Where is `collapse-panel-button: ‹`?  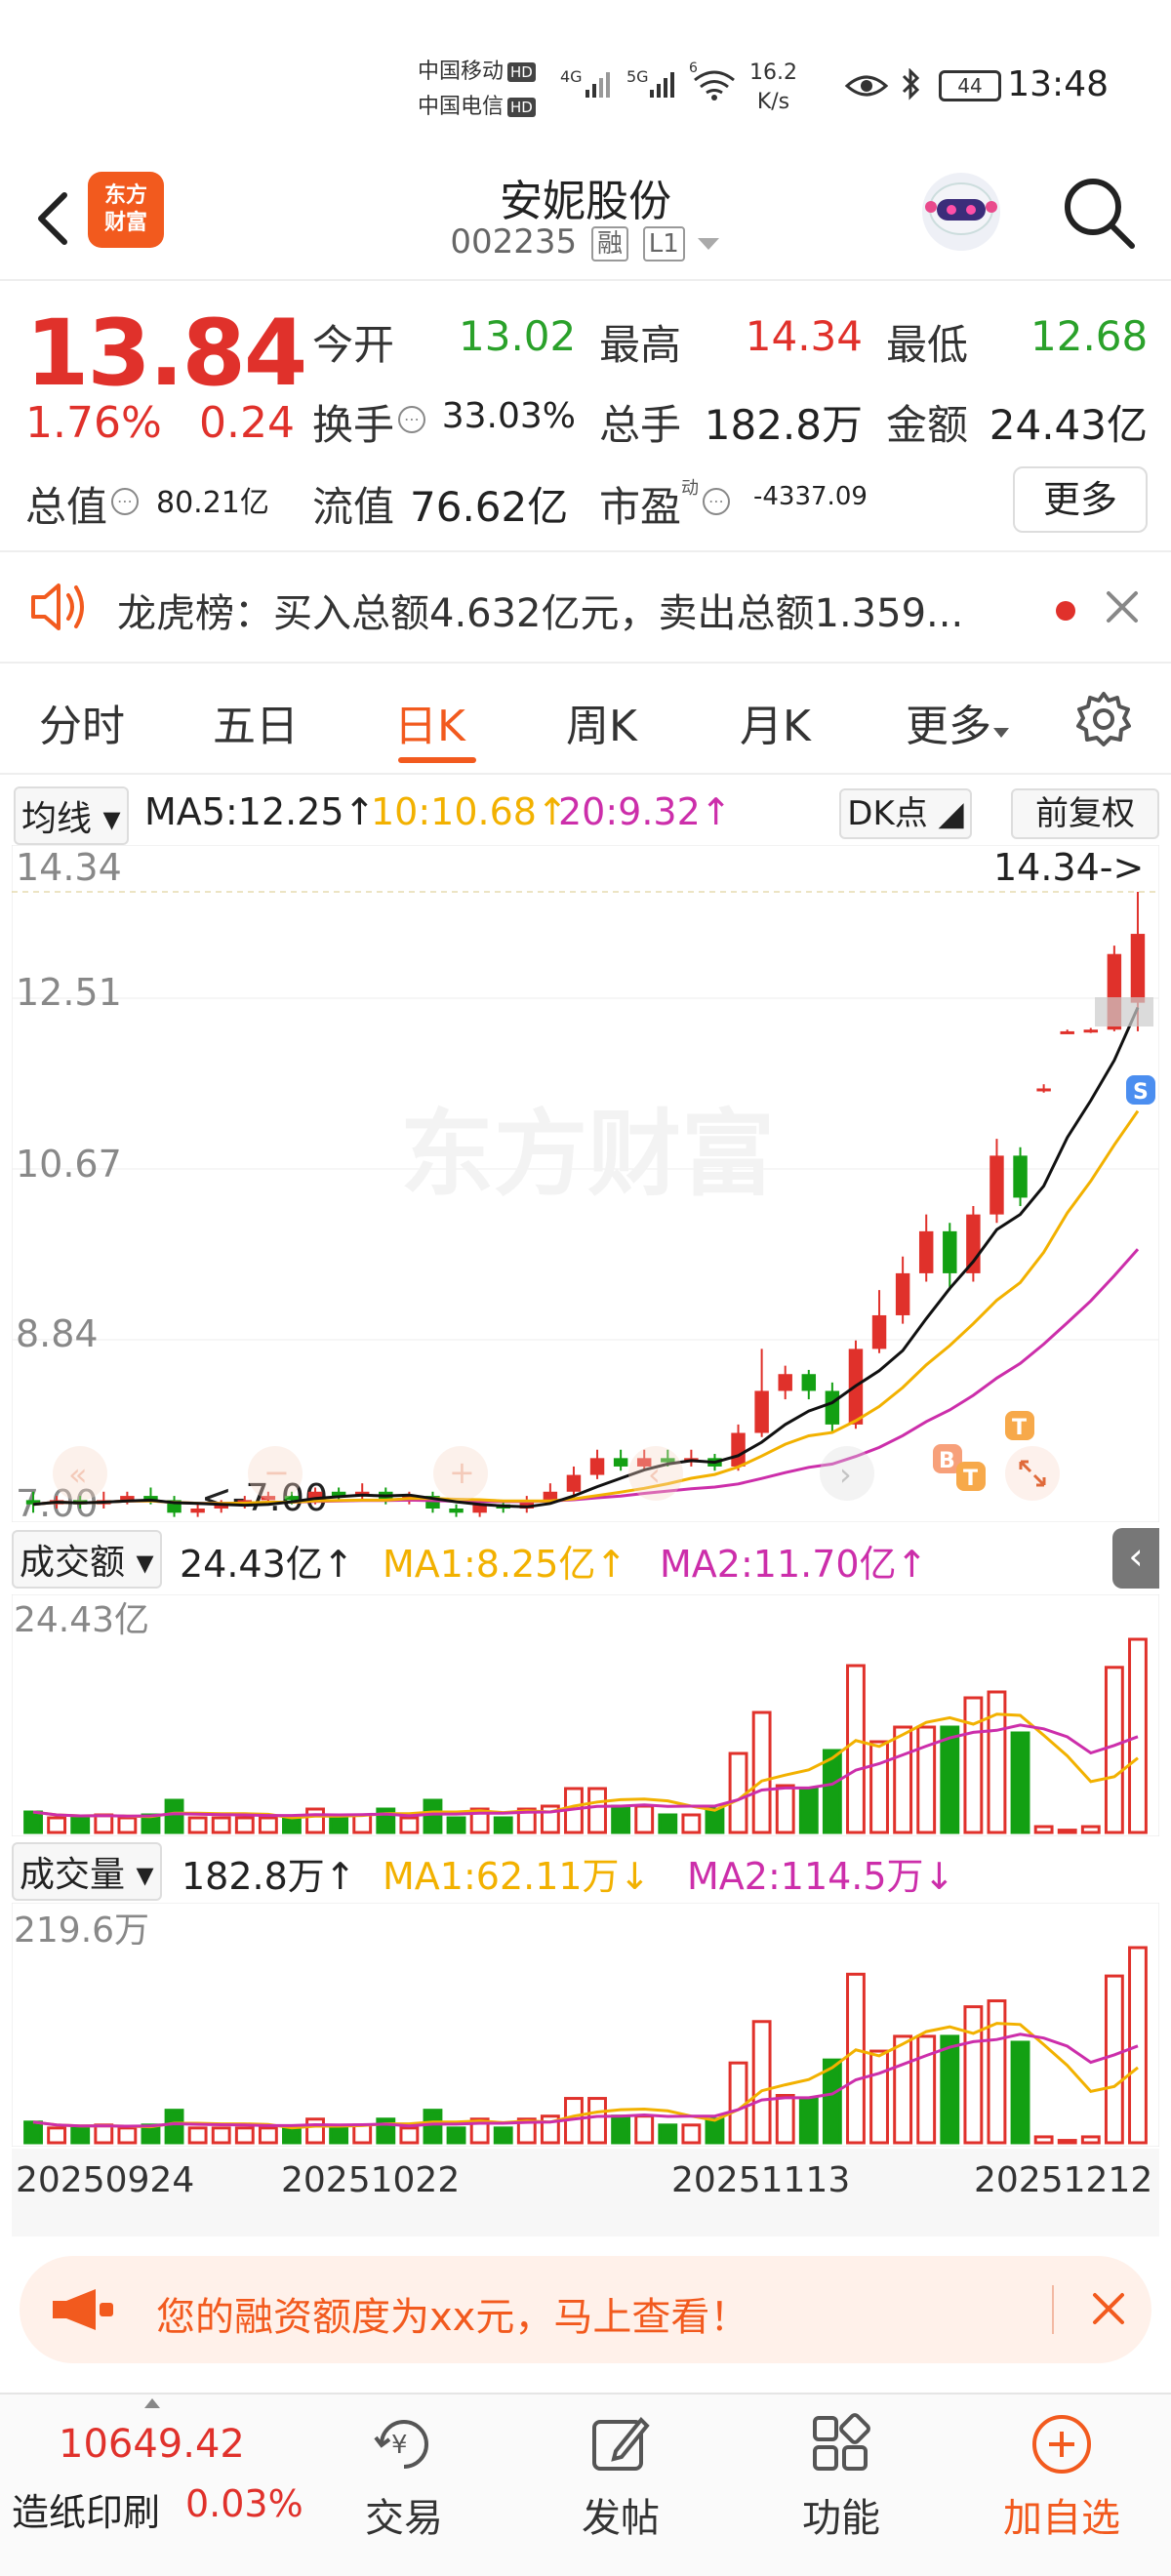 collapse-panel-button: ‹ is located at coordinates (1135, 1558).